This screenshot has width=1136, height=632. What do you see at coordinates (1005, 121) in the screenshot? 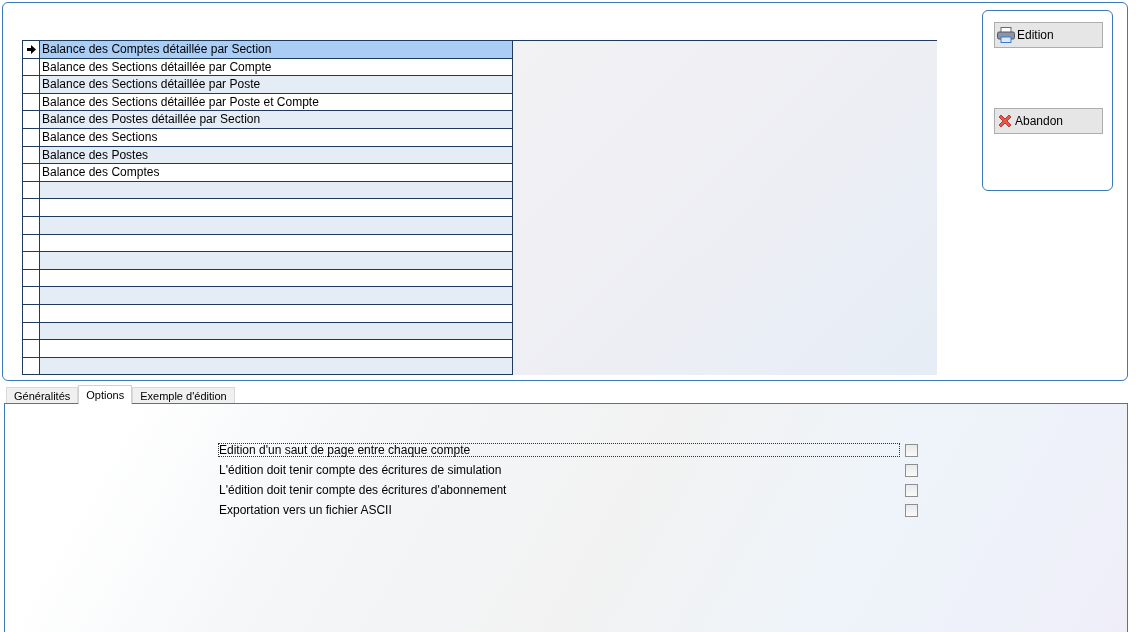
I see `close-icon` at bounding box center [1005, 121].